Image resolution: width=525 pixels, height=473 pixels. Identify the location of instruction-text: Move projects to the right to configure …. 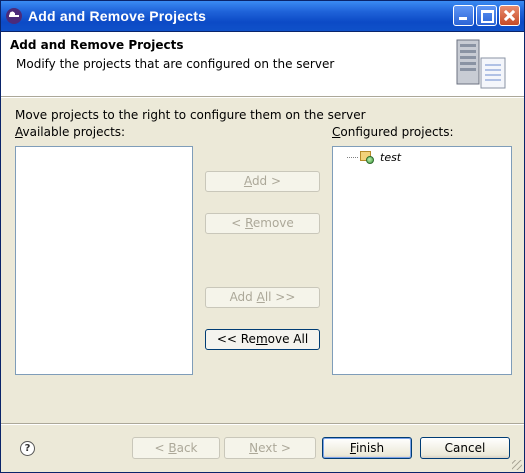
(190, 115).